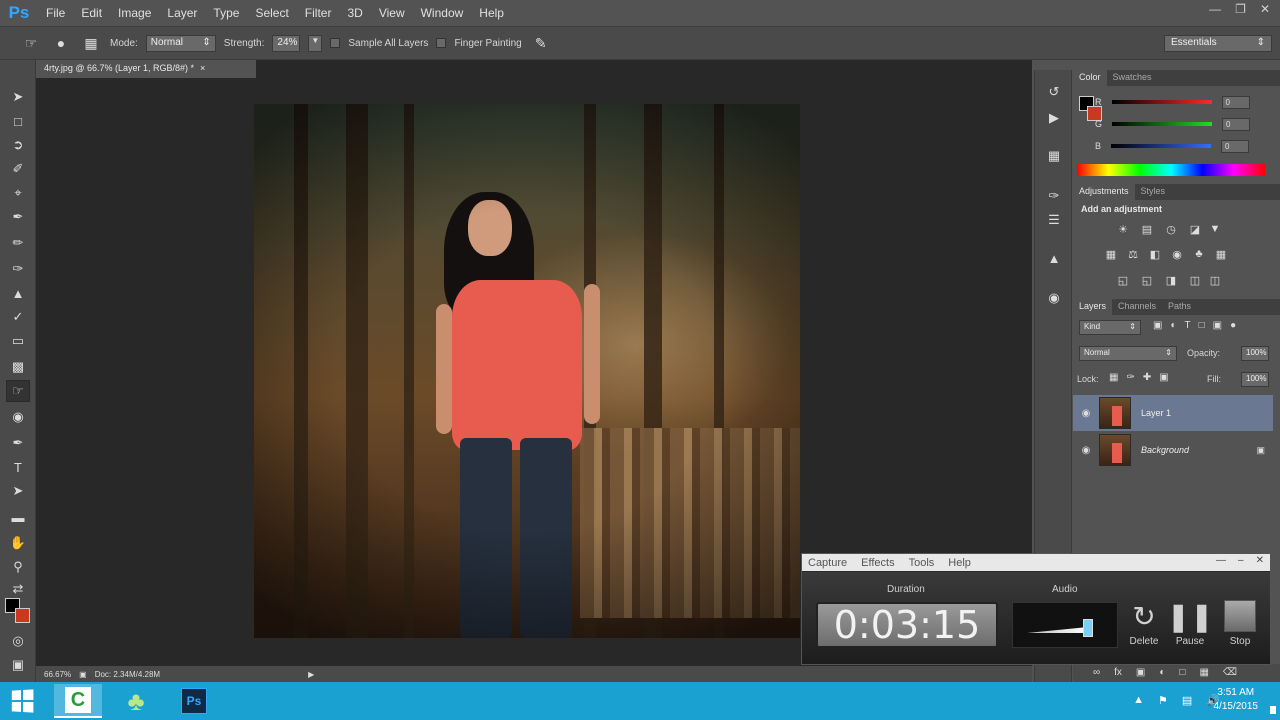  Describe the element at coordinates (541, 43) in the screenshot. I see `pressure-icon: ✎` at that location.